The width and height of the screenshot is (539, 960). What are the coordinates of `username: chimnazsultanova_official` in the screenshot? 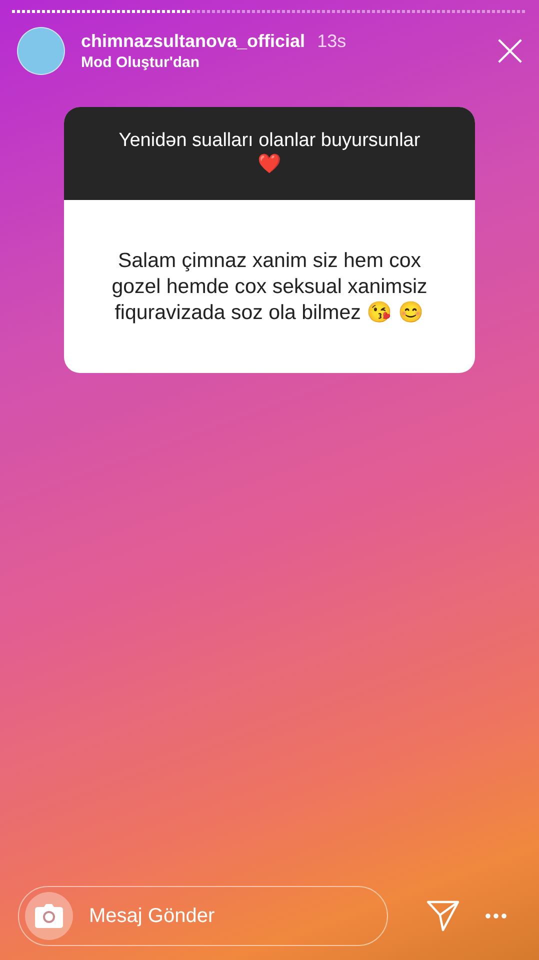 It's located at (193, 41).